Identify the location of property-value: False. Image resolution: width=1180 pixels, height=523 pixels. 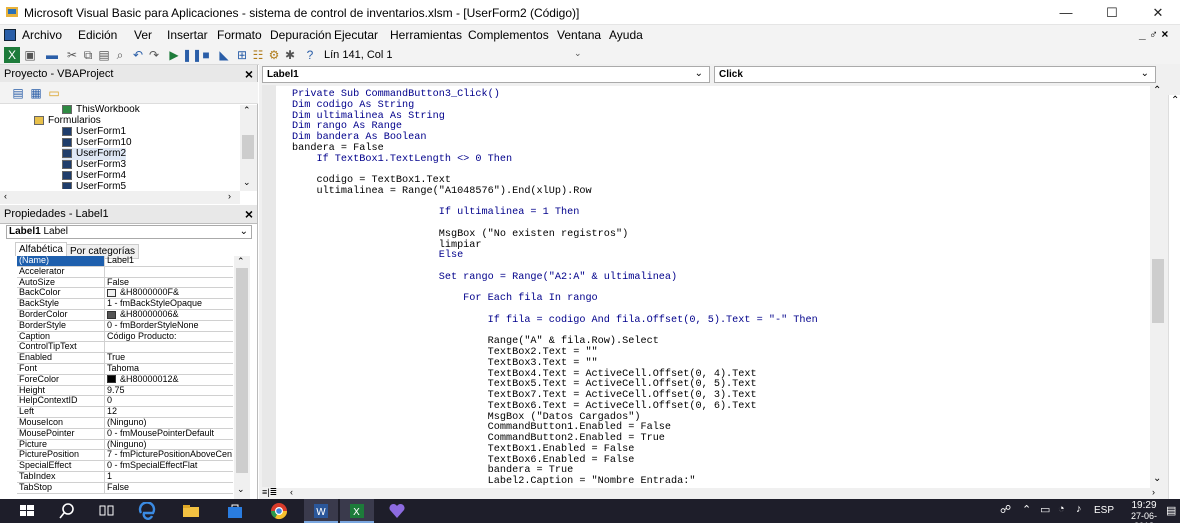
(169, 283).